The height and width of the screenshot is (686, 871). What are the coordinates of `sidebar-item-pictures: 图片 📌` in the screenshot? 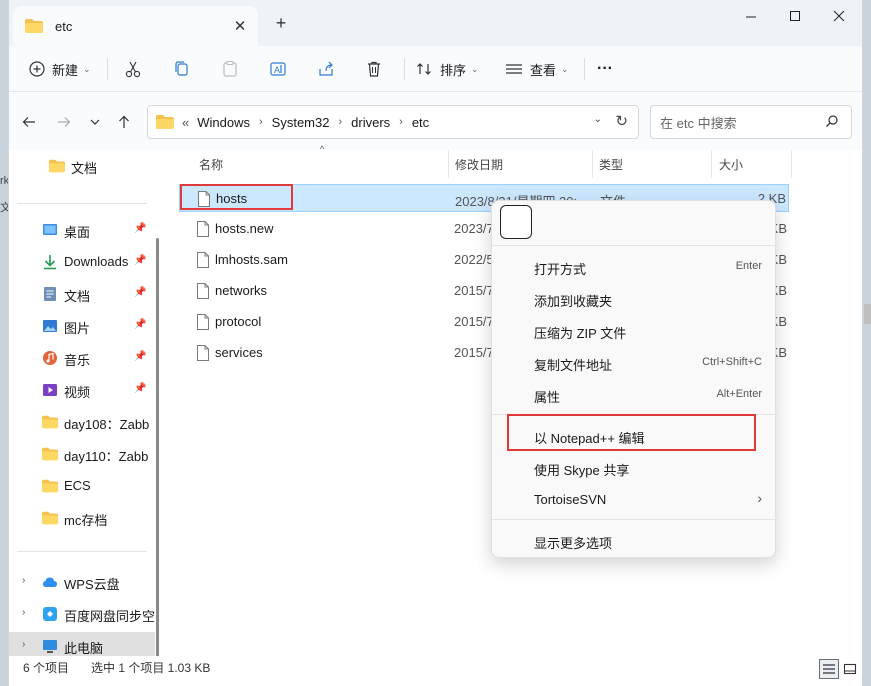 It's located at (82, 326).